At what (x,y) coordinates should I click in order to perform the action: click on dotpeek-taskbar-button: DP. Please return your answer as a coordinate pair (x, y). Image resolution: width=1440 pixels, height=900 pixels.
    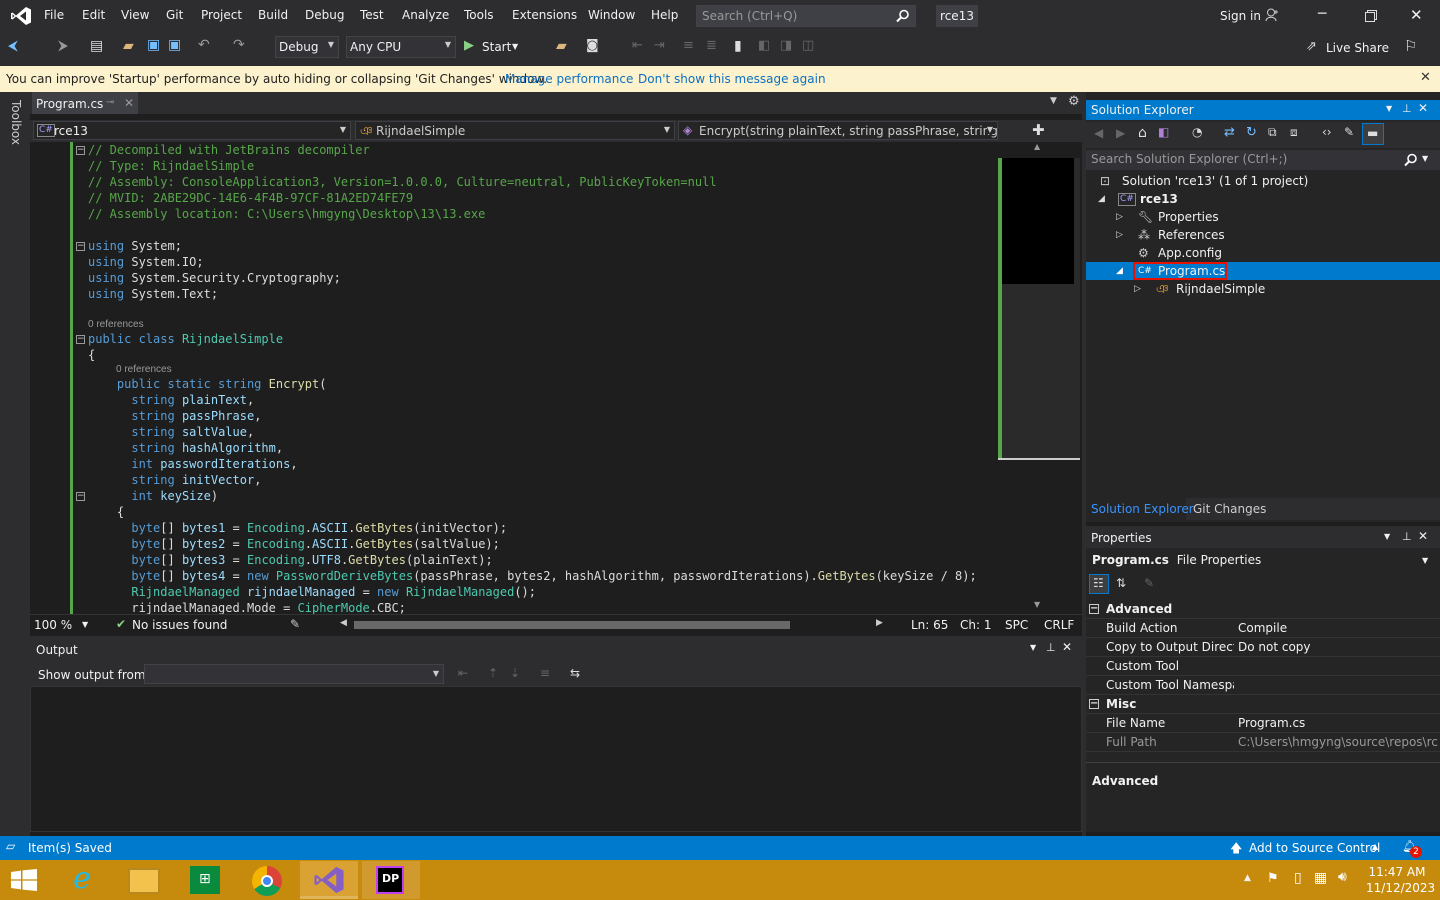
    Looking at the image, I should click on (391, 880).